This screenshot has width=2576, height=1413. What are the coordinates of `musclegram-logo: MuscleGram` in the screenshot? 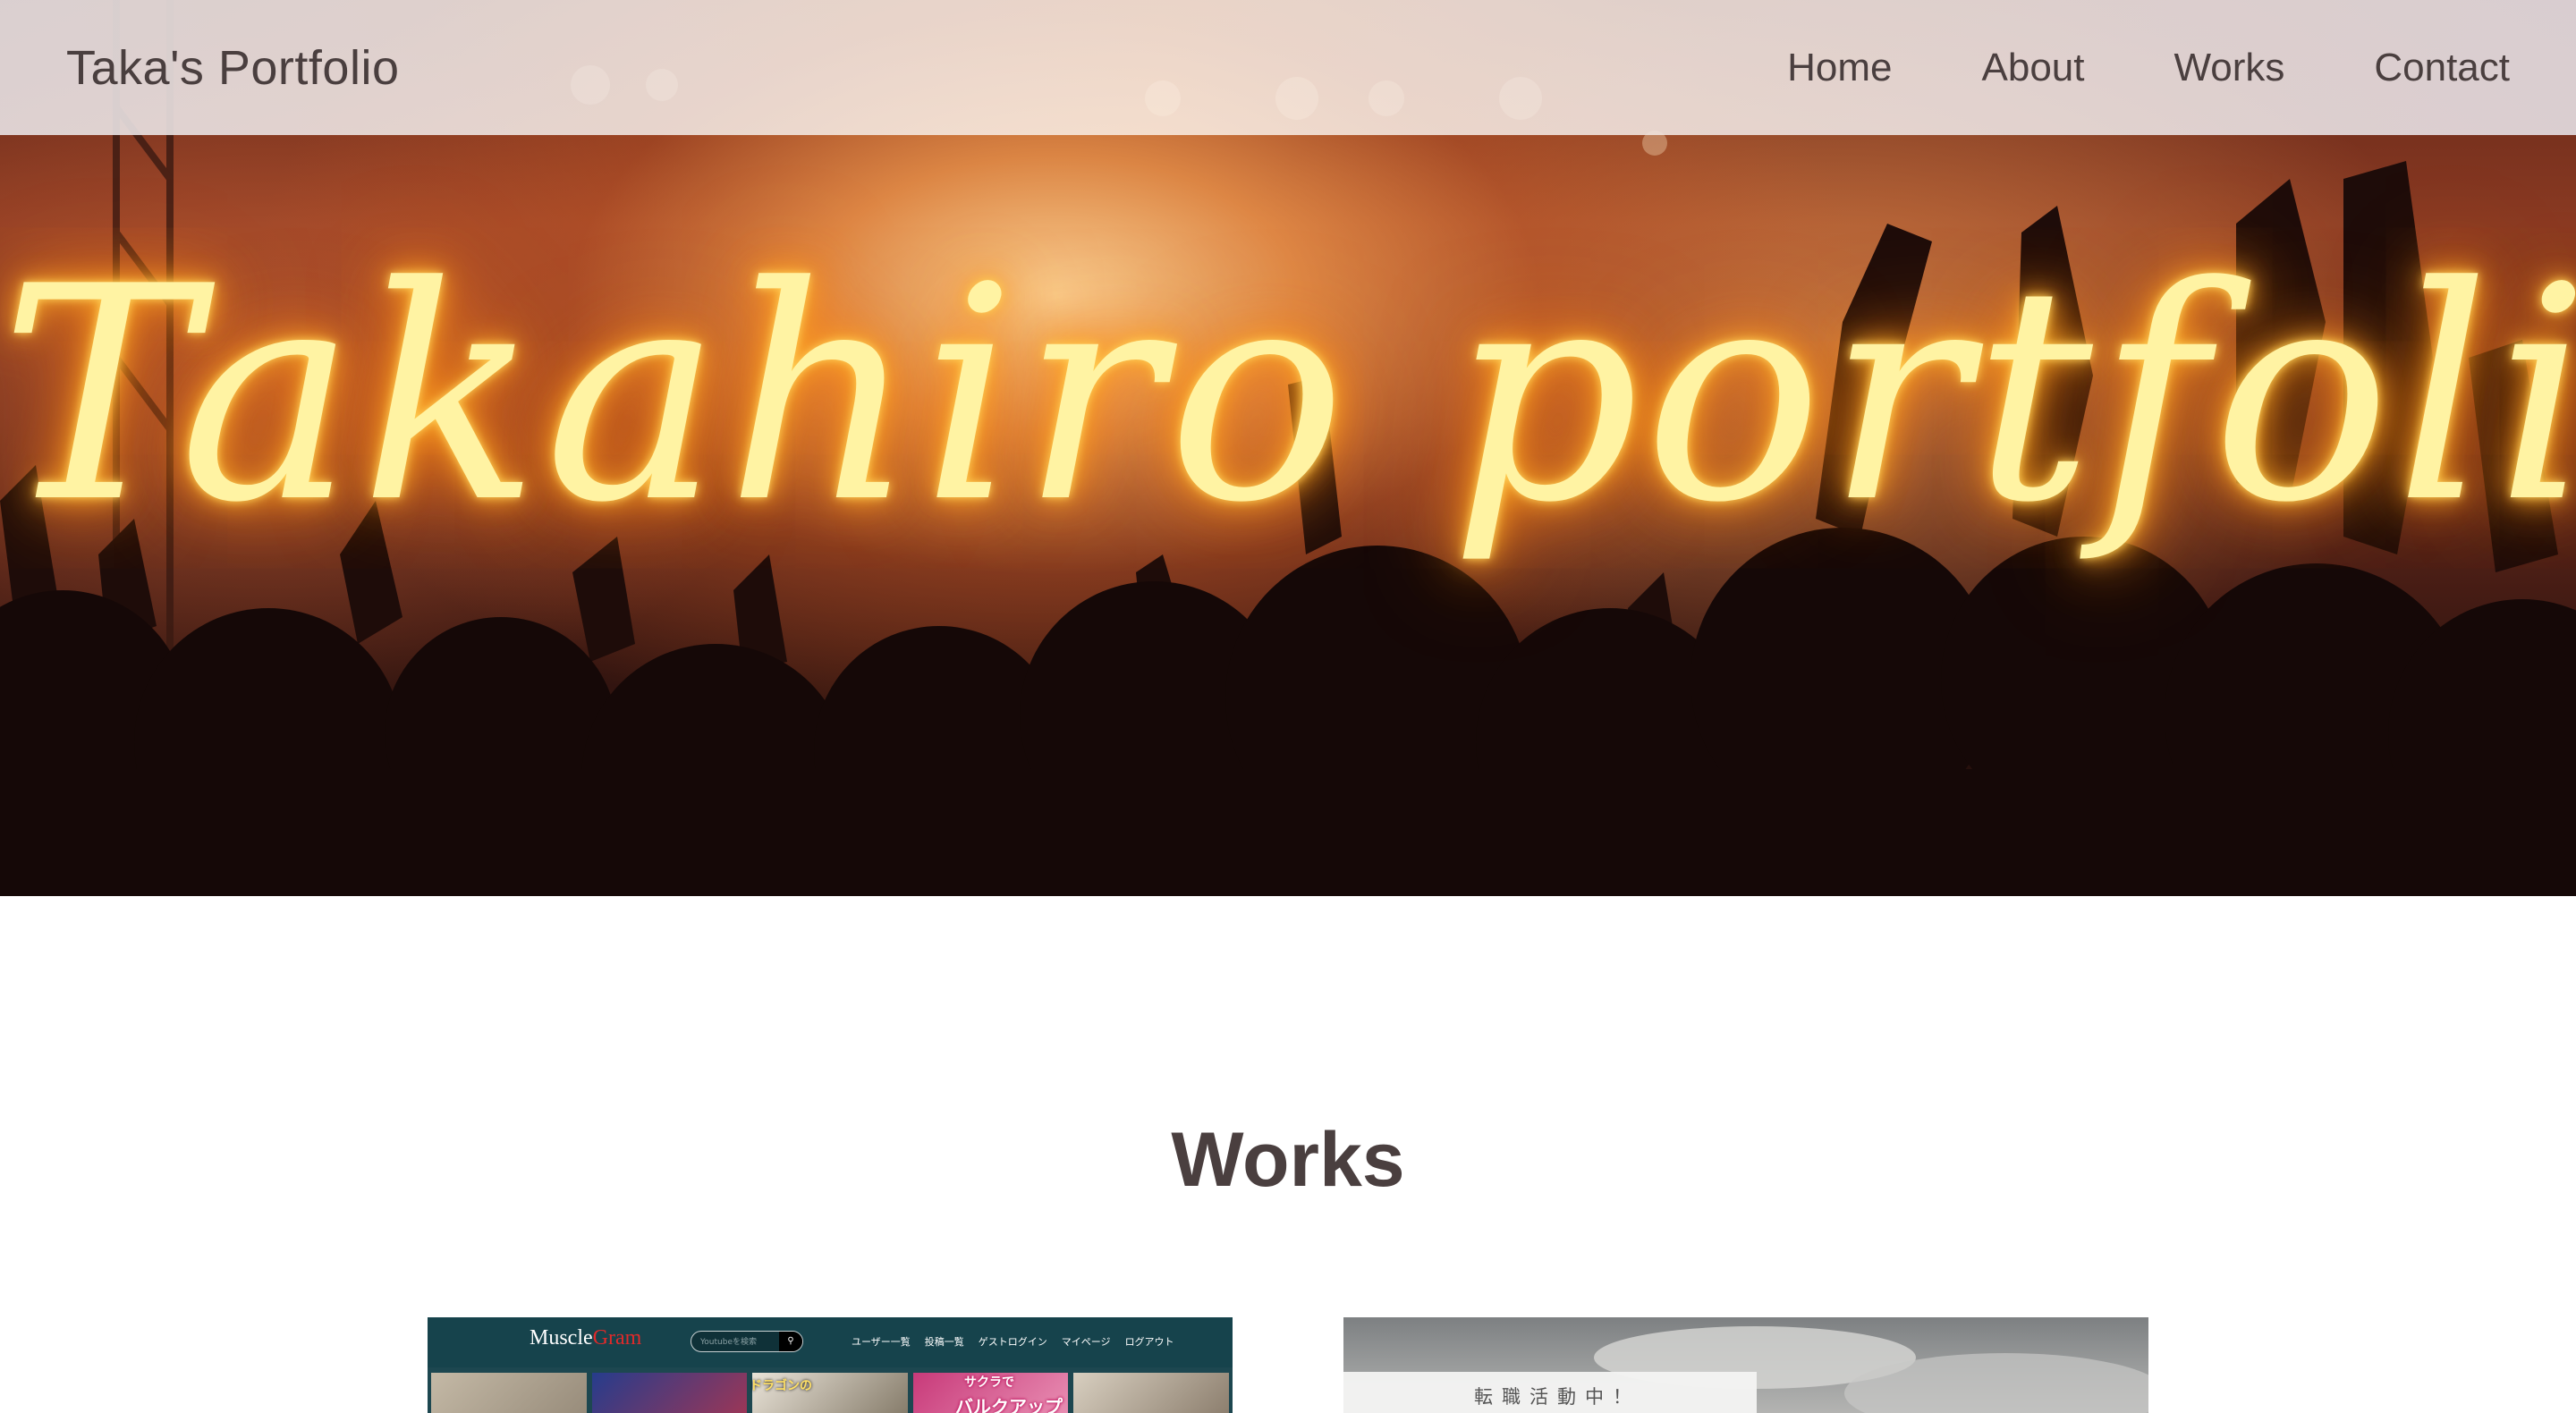 It's located at (585, 1338).